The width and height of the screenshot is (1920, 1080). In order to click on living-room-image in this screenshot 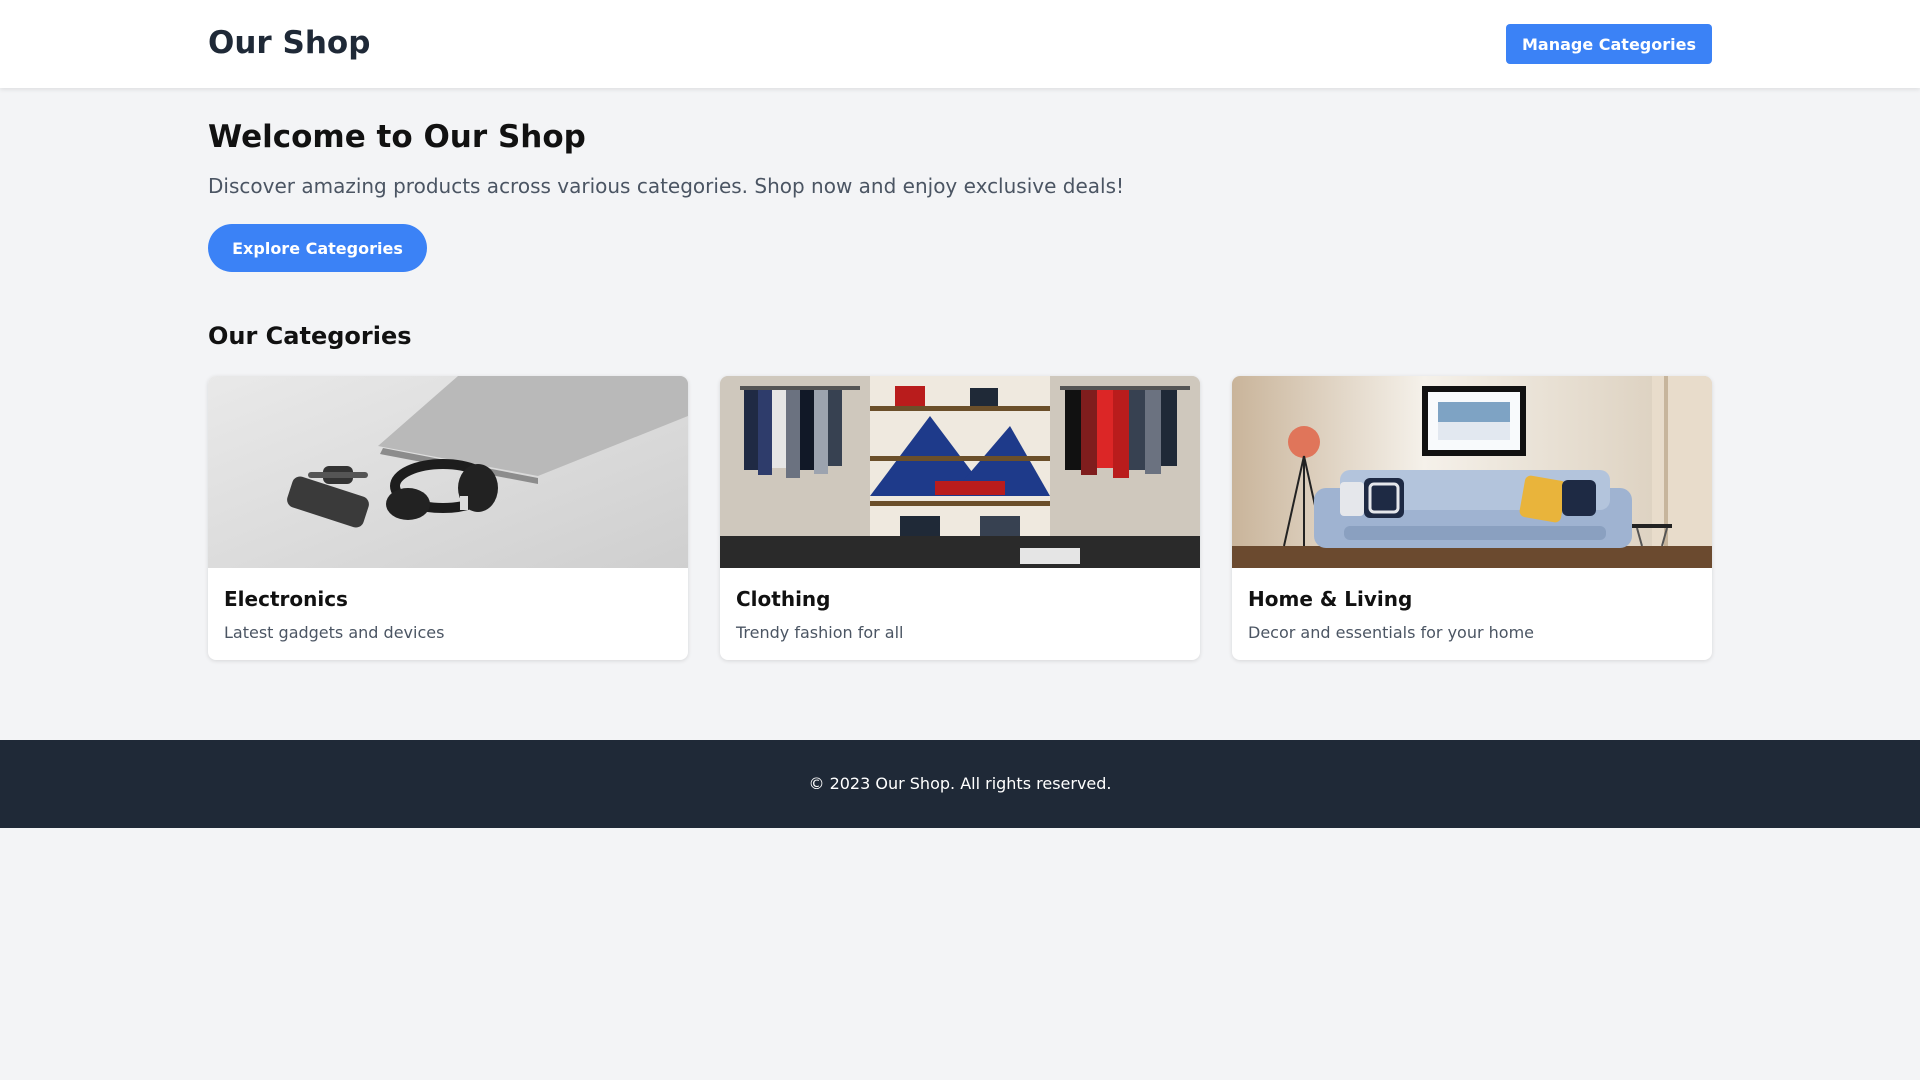, I will do `click(1472, 472)`.